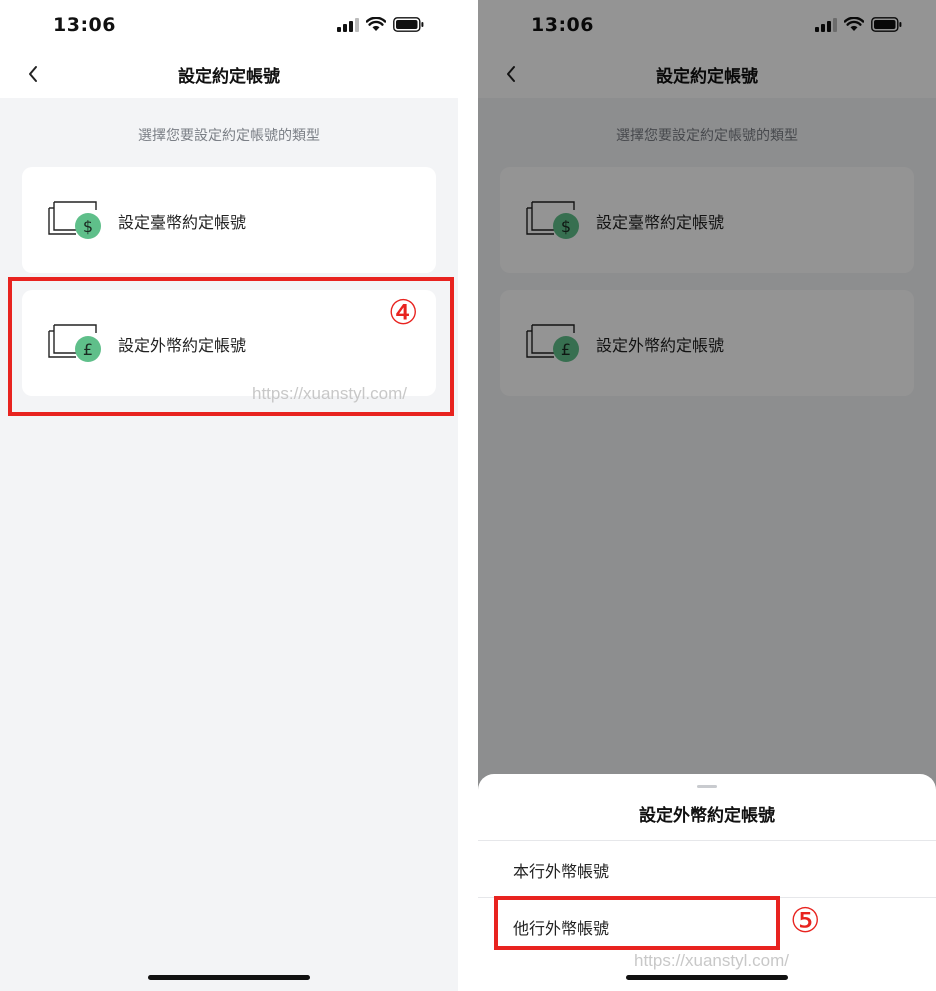 This screenshot has height=991, width=936. Describe the element at coordinates (561, 928) in the screenshot. I see `sheet-option-label: 他行外幣帳號` at that location.